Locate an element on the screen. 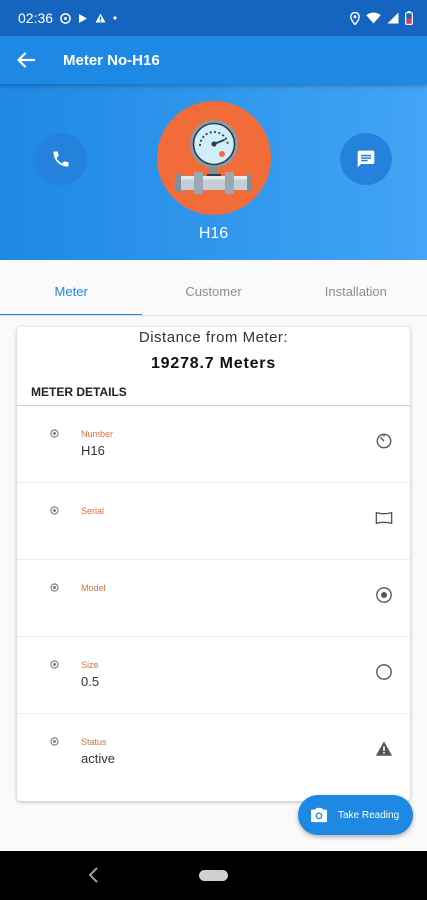 The height and width of the screenshot is (900, 427). system-nav-bar is located at coordinates (213, 875).